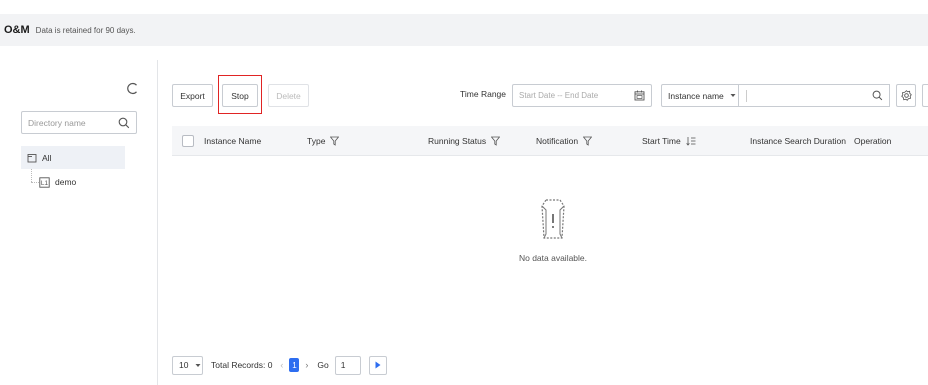 This screenshot has height=385, width=928. I want to click on directory-node-icon: L1, so click(44, 182).